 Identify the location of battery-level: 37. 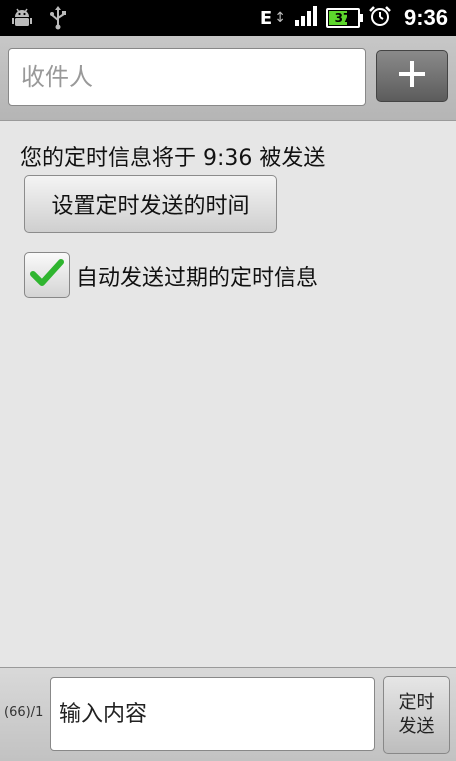
(343, 18).